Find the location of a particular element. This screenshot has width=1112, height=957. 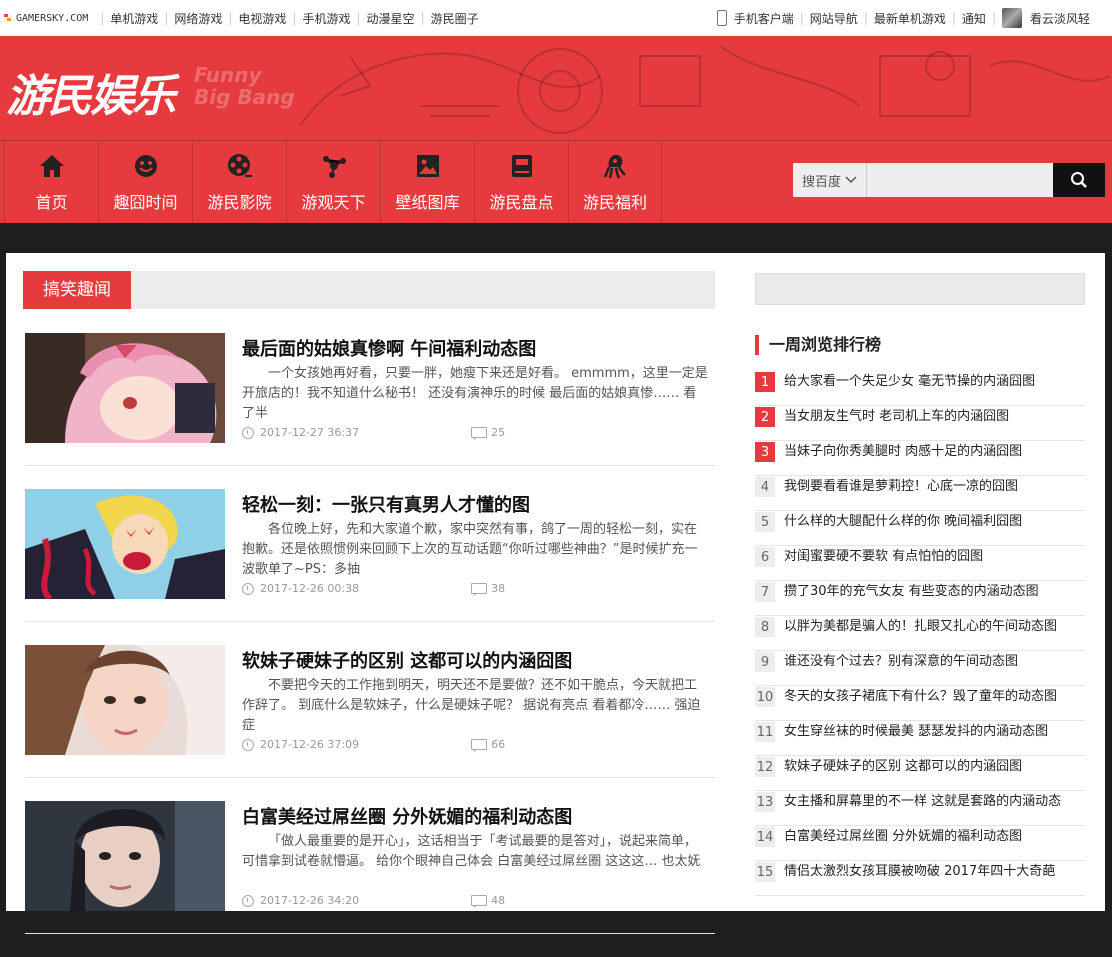

rank-item: 12 软妹子硬妹子的区别 这都可以的内涵囧图 is located at coordinates (920, 773).